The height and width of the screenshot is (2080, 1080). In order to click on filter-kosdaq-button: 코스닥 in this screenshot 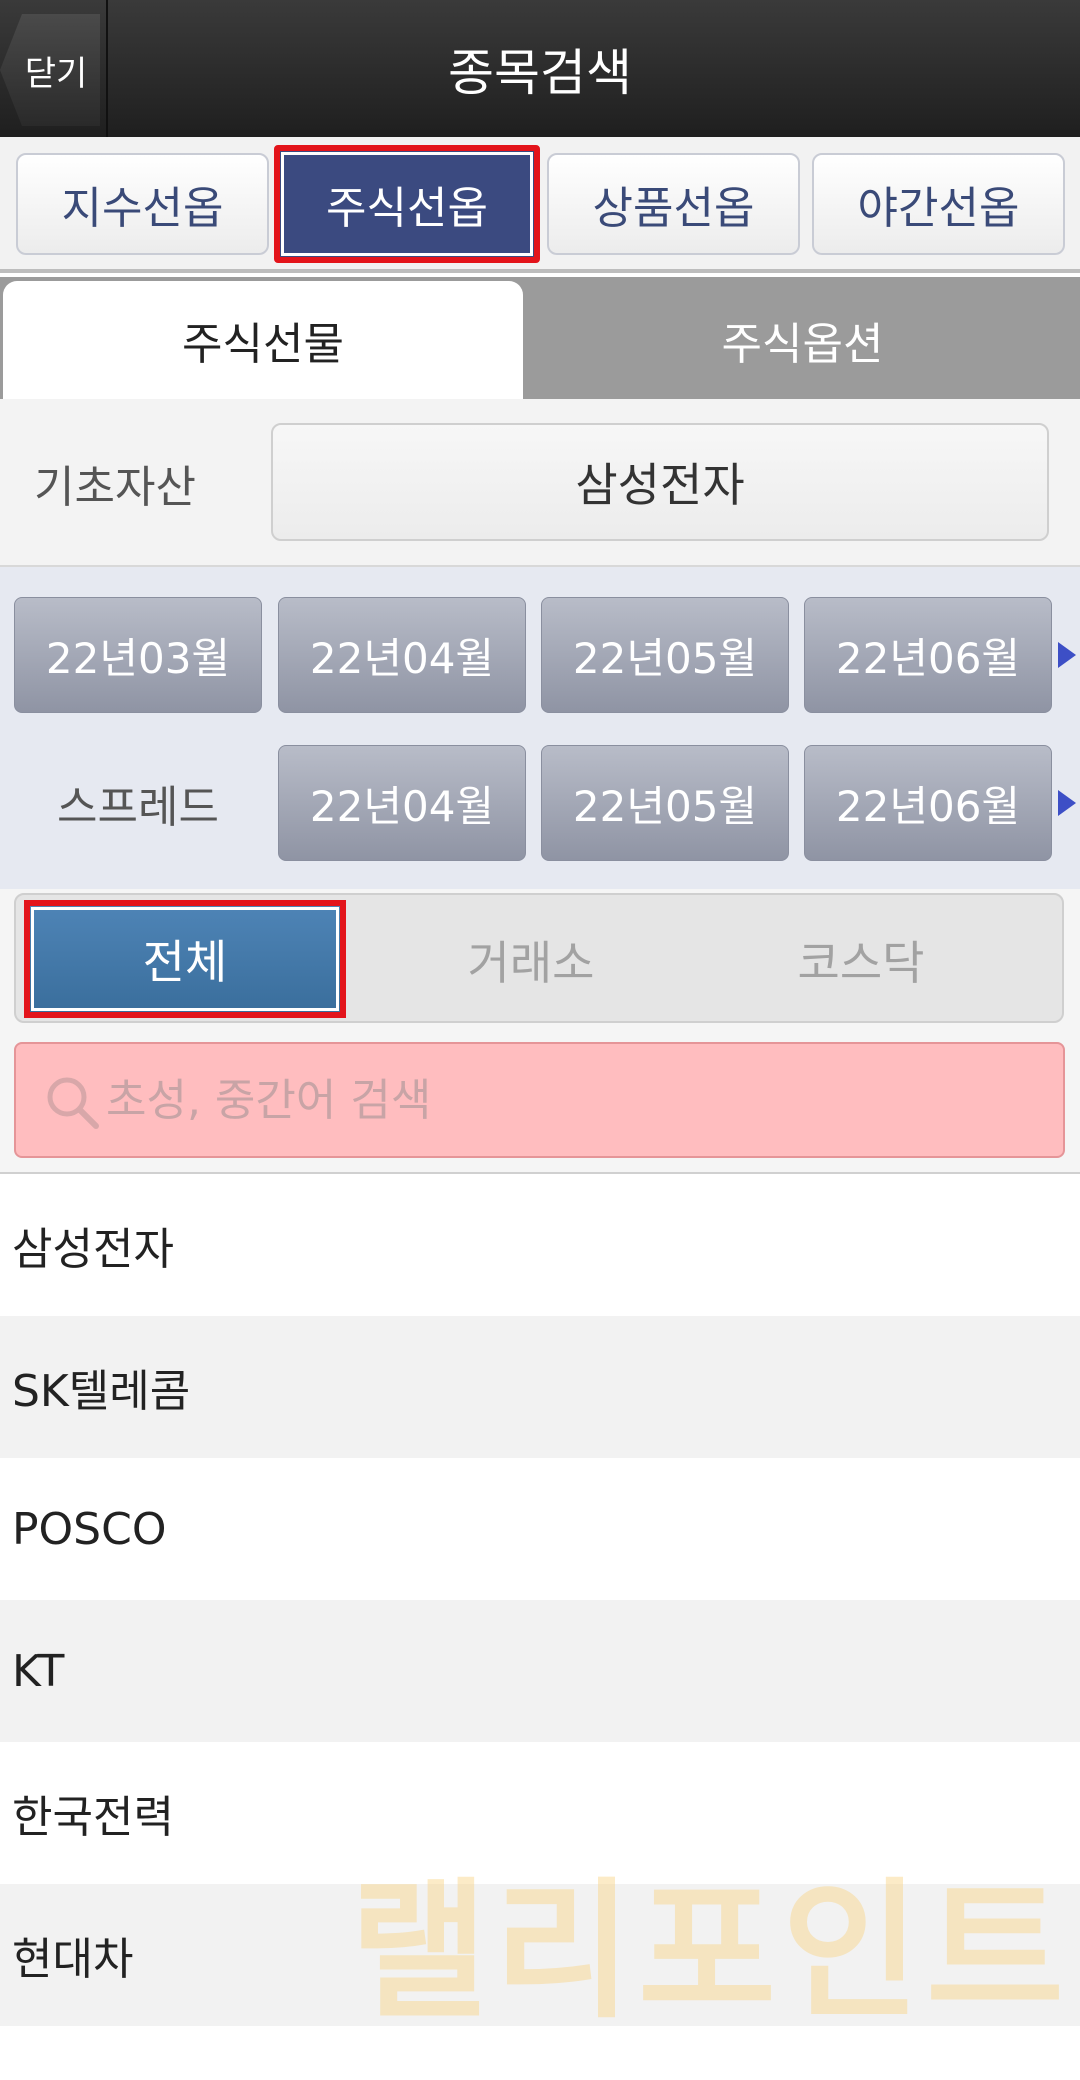, I will do `click(861, 960)`.